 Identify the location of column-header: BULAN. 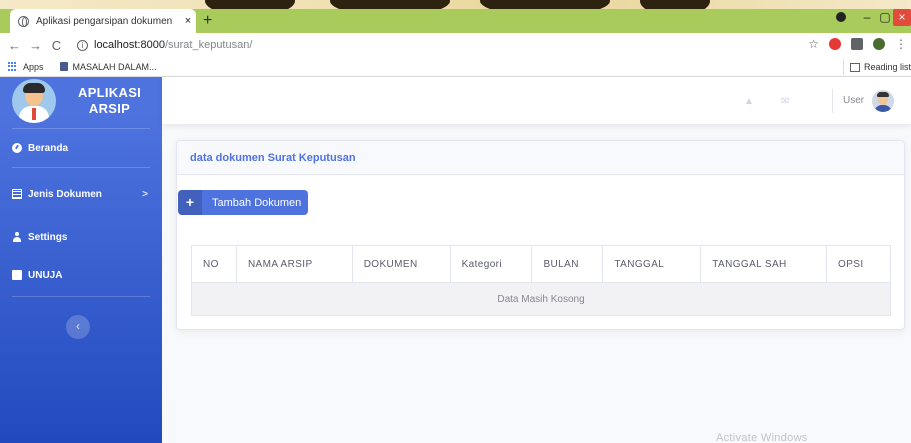
(567, 264).